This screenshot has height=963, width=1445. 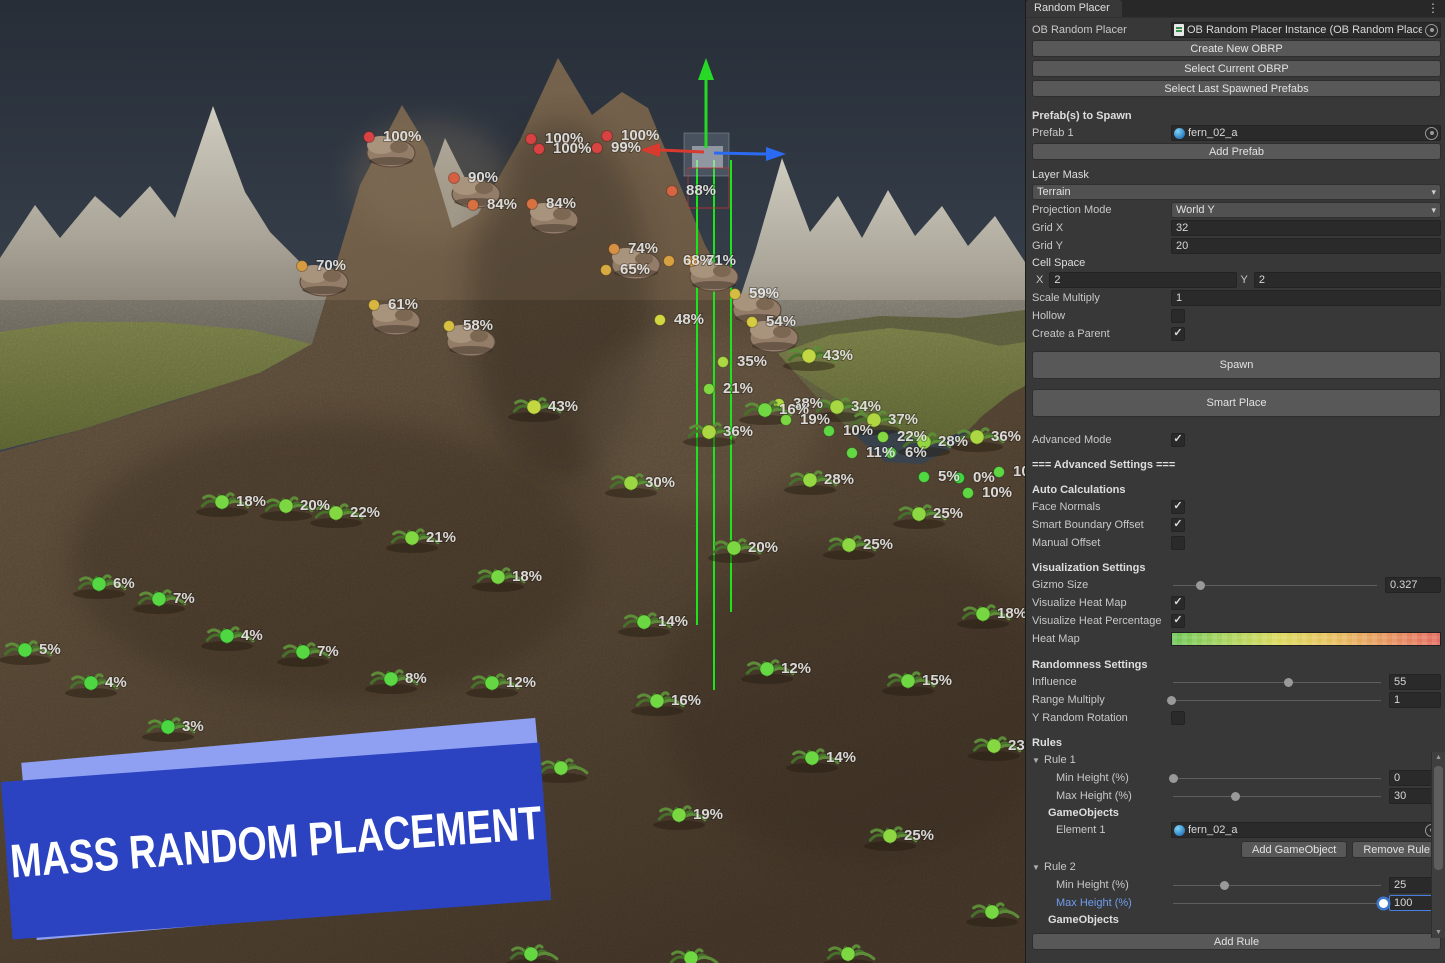 I want to click on auto-calculations-header: Auto Calculations, so click(x=1079, y=490).